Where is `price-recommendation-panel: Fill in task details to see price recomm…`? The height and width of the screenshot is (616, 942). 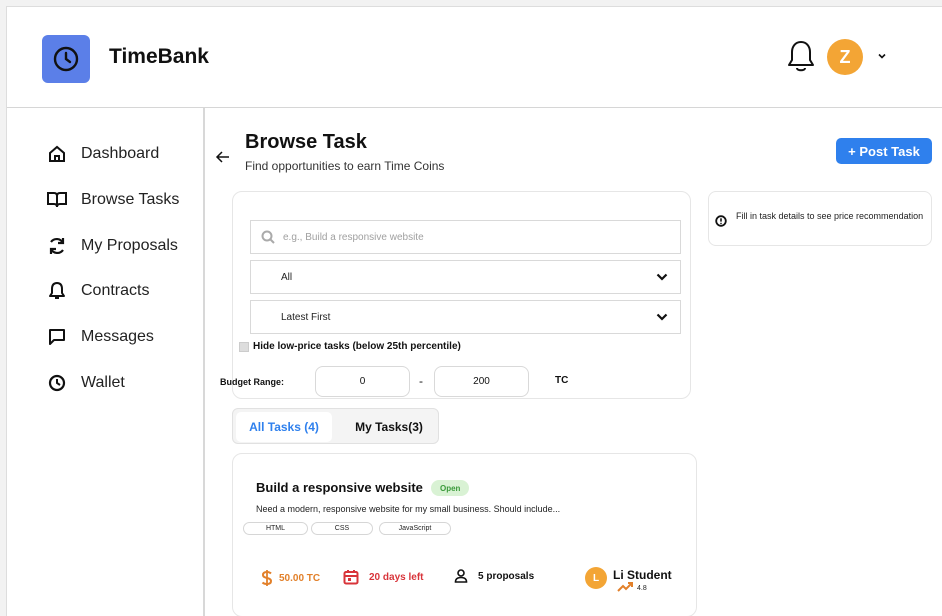 price-recommendation-panel: Fill in task details to see price recomm… is located at coordinates (820, 218).